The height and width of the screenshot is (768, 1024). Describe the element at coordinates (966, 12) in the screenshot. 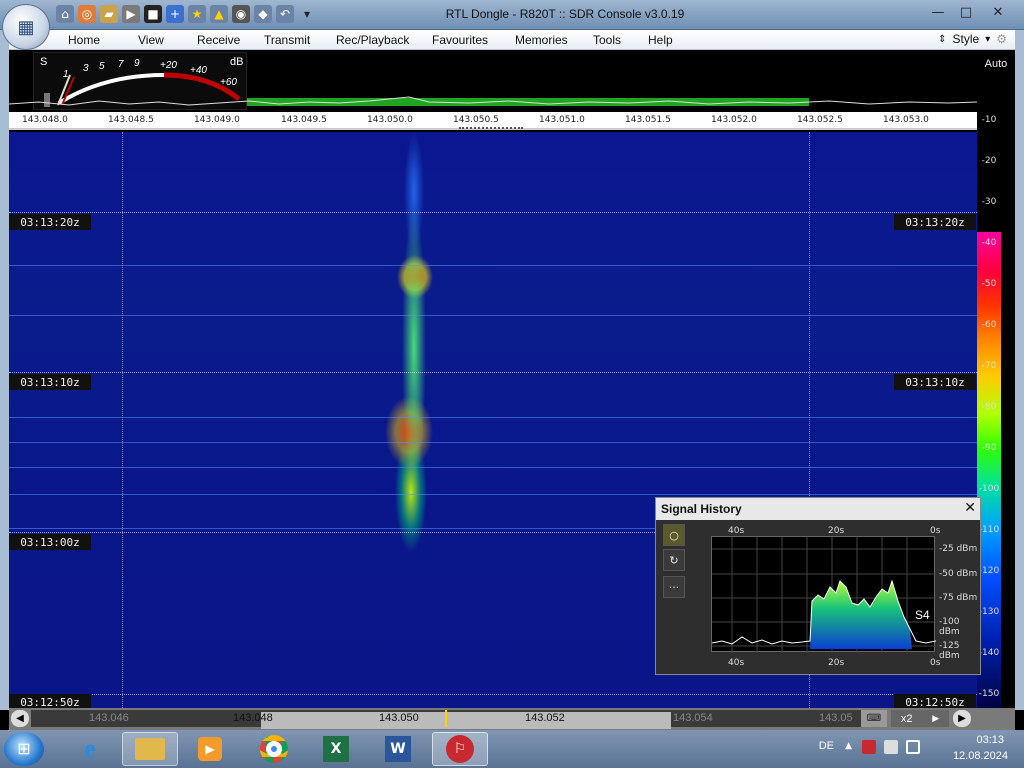

I see `maximize-button: □` at that location.